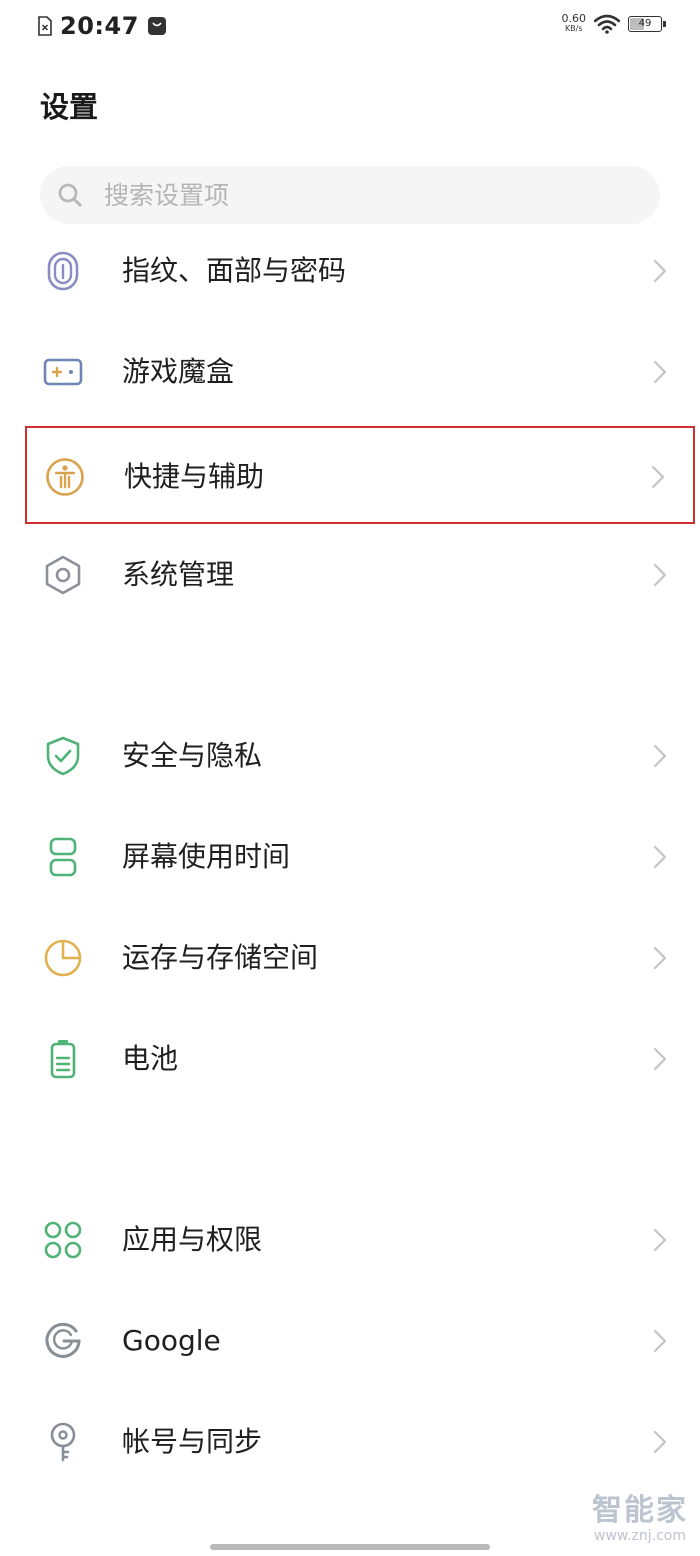  I want to click on settings-item-battery: 电池, so click(360, 1059).